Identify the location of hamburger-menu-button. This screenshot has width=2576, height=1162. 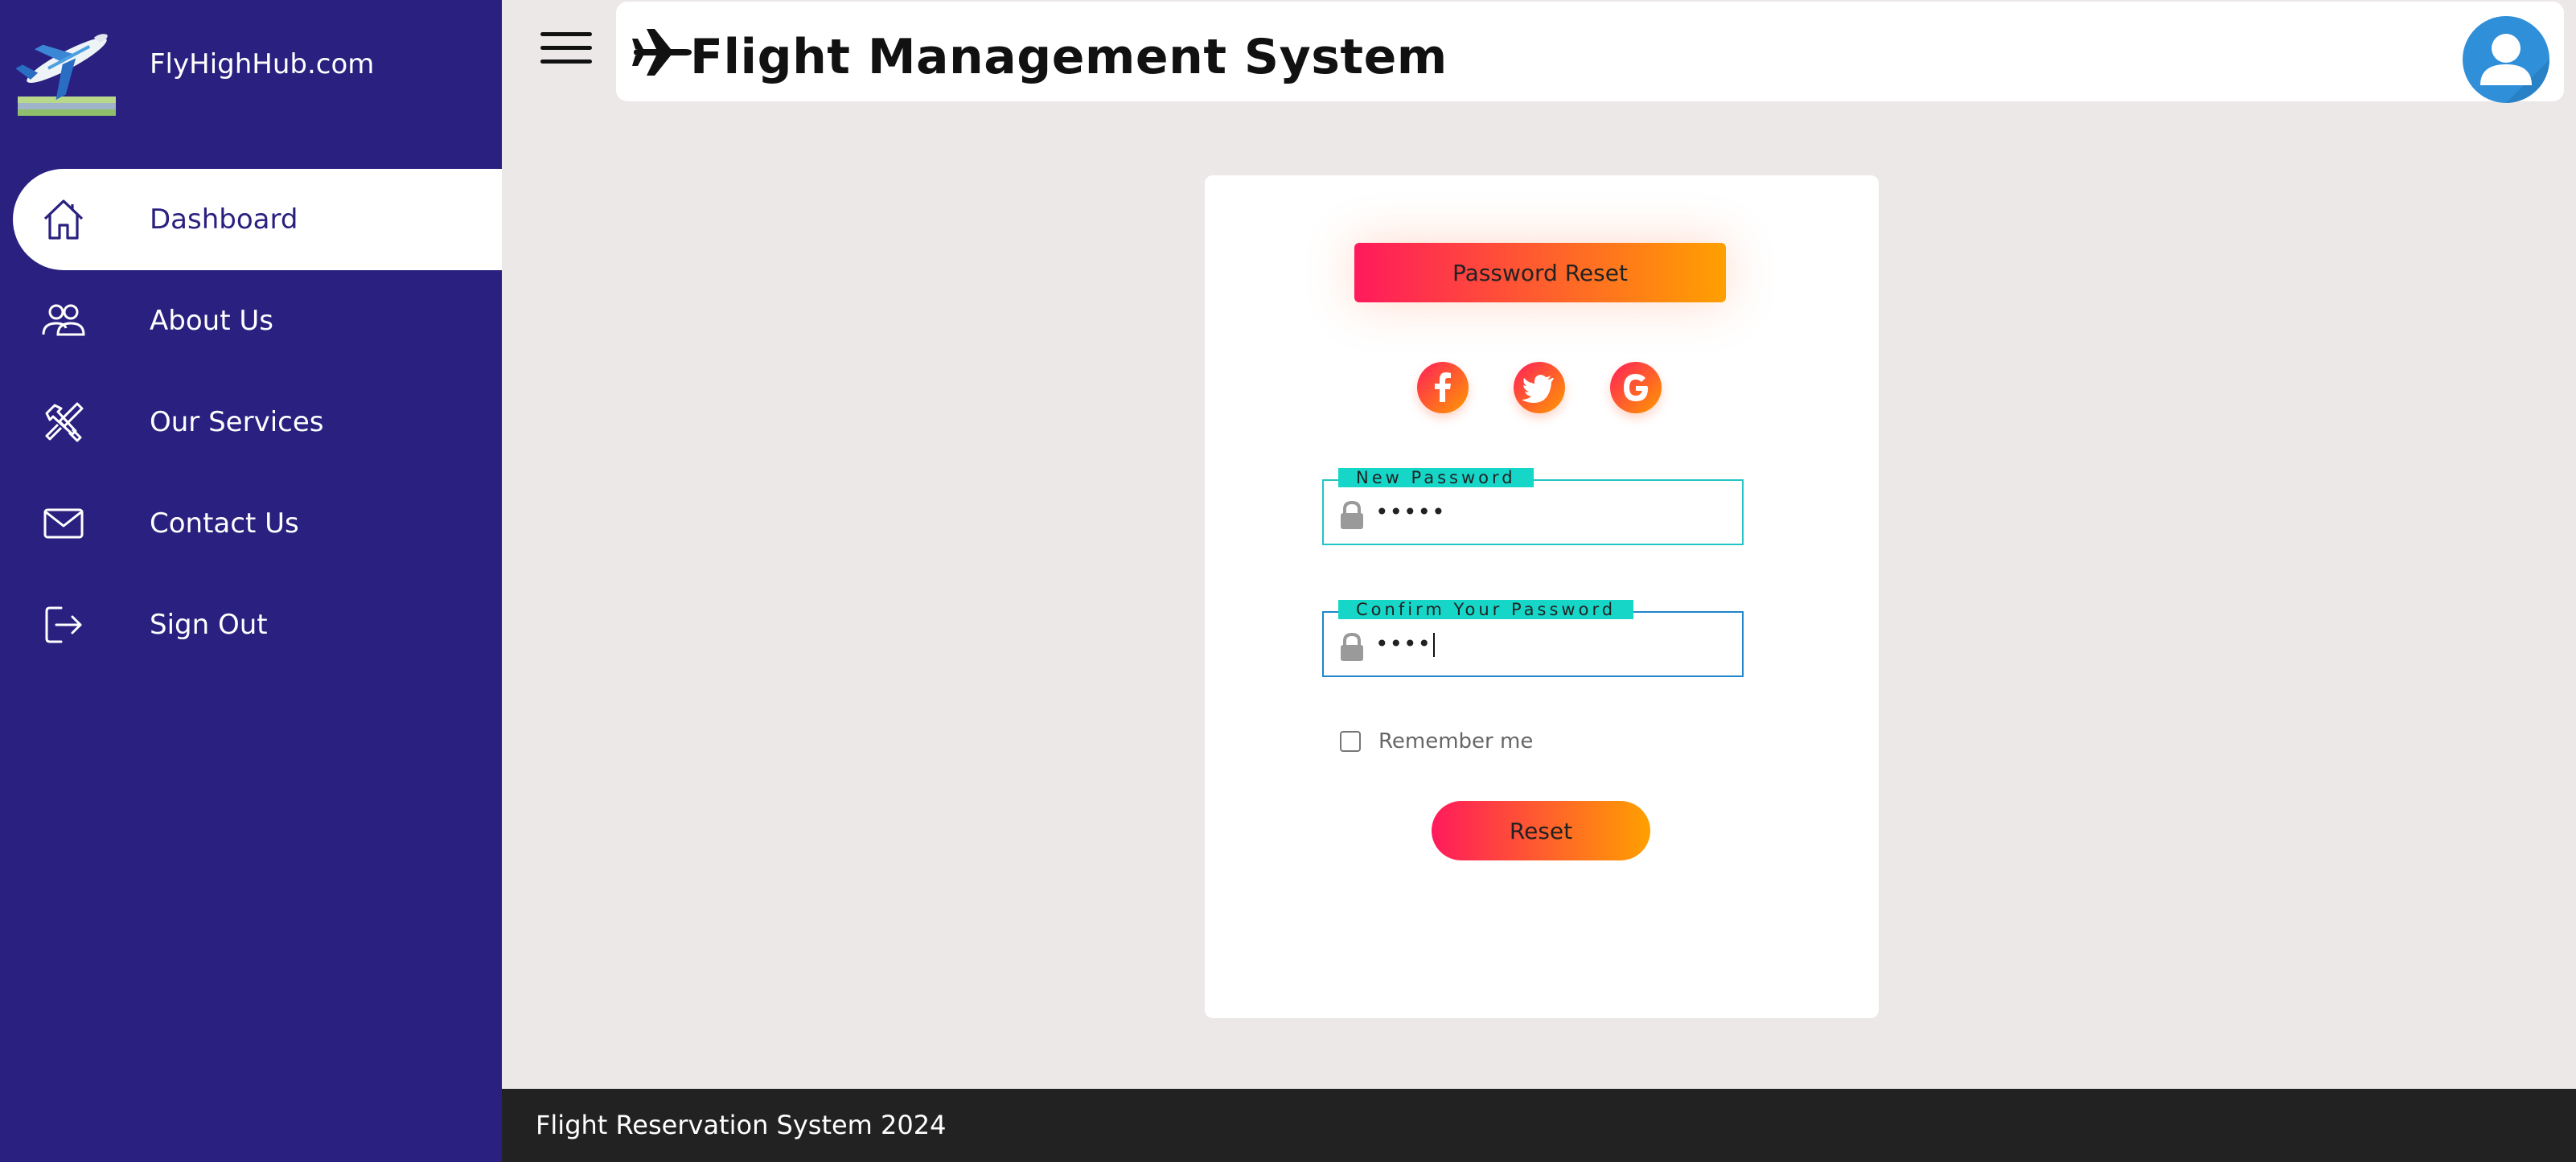
(566, 51).